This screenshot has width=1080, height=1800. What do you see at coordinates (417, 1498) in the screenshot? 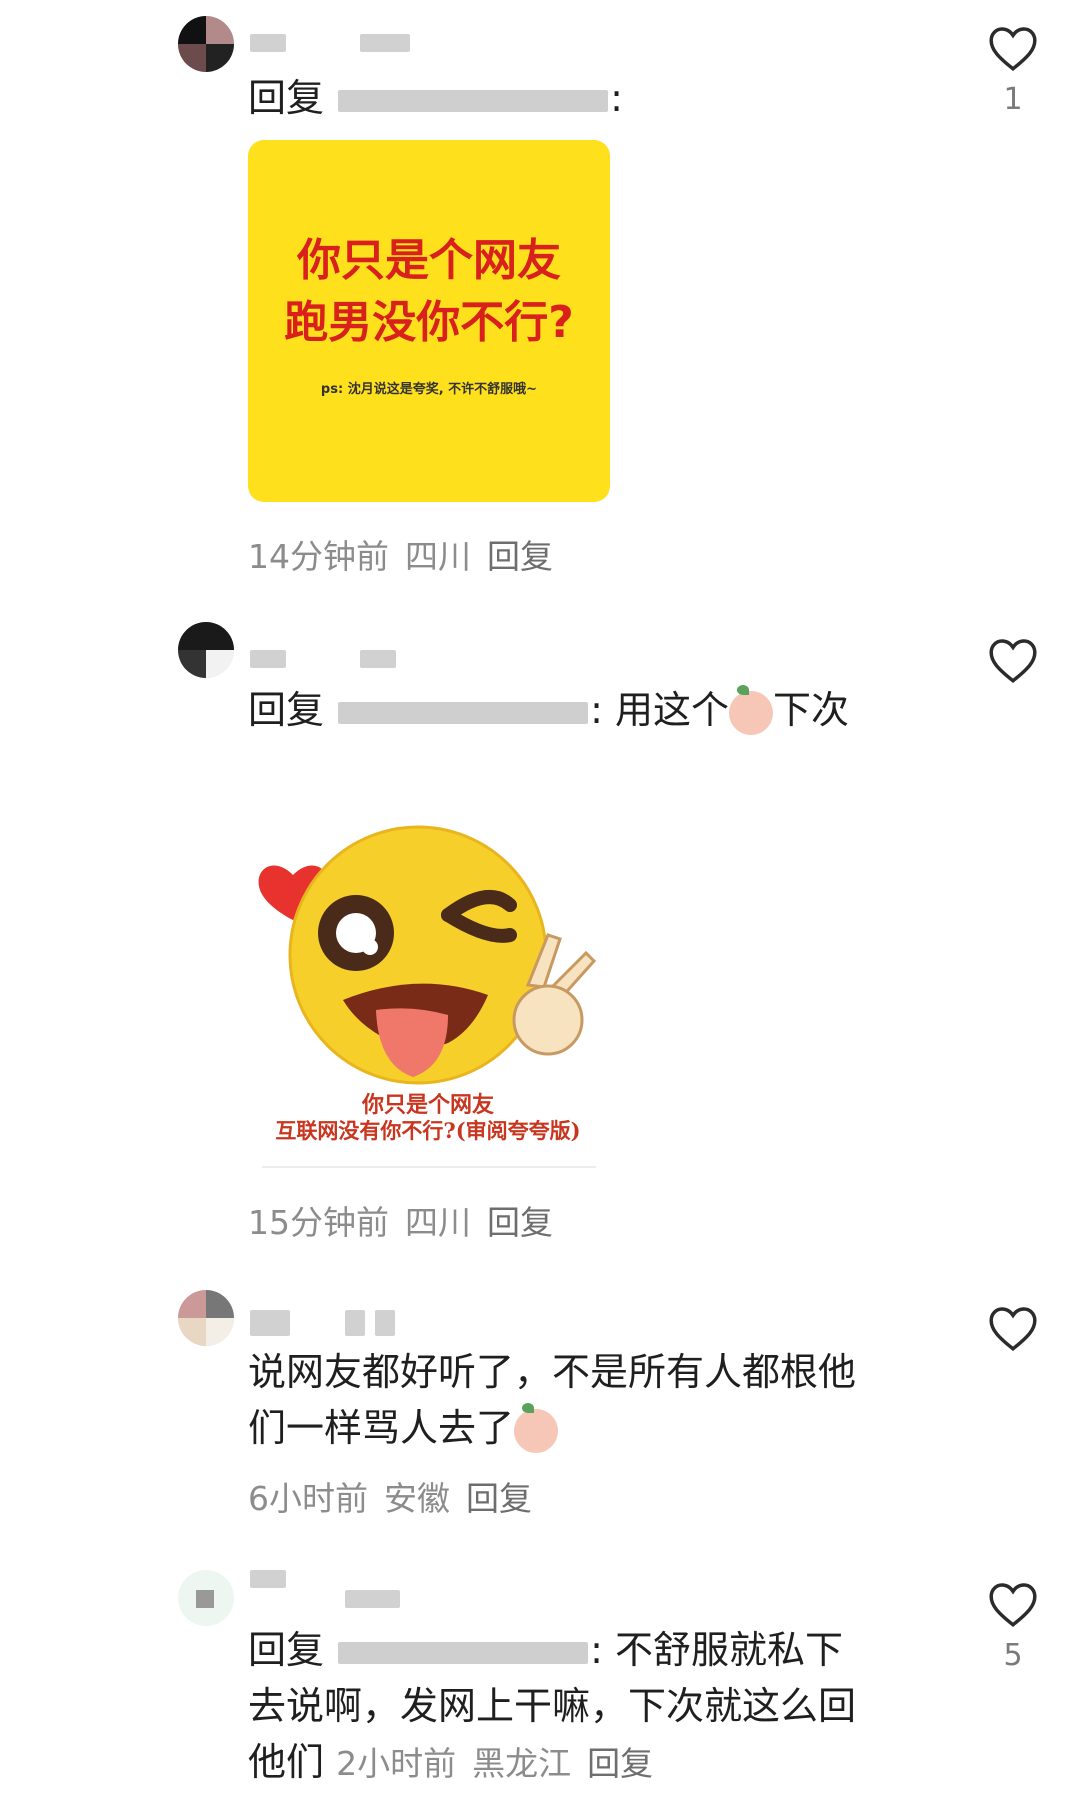
I see `region: 安徽` at bounding box center [417, 1498].